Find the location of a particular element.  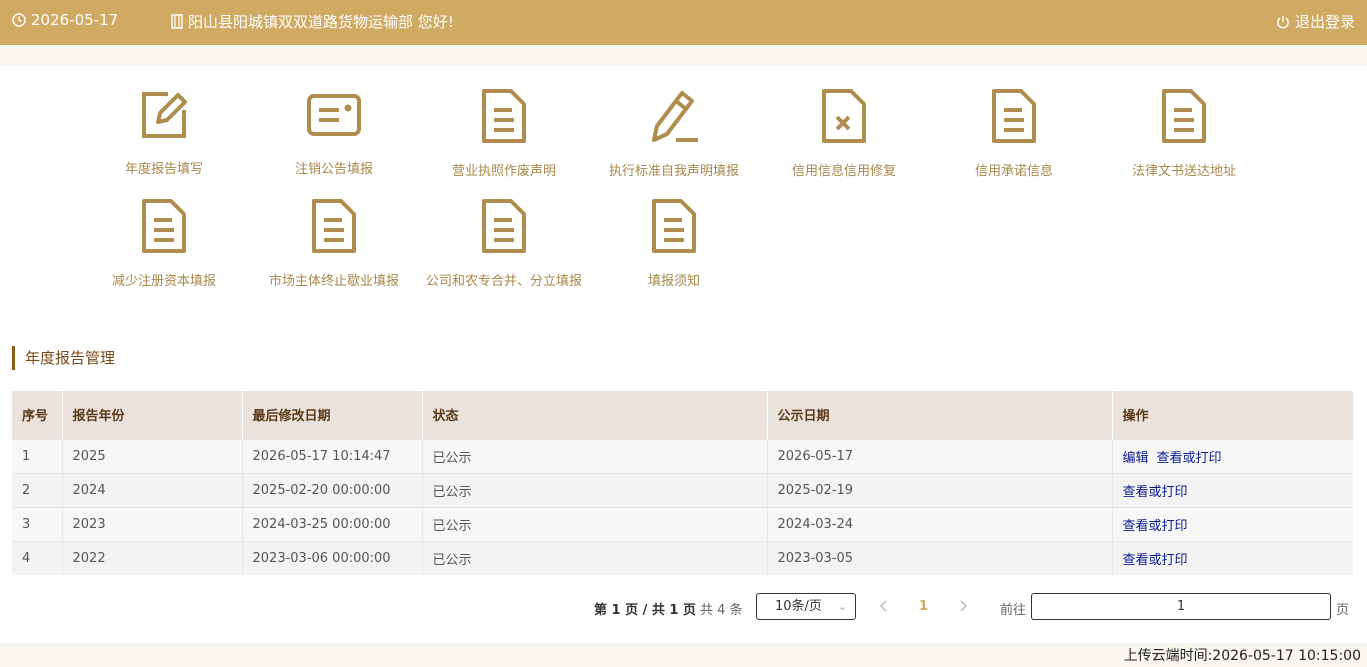

cell-modified: 2024-03-25 00:00:00 is located at coordinates (332, 523).